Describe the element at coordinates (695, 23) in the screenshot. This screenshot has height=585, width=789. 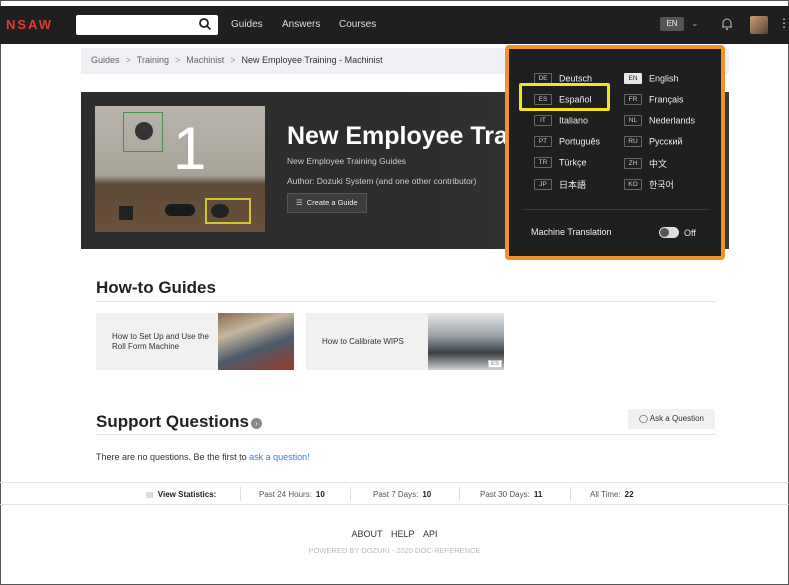
I see `chevron-down-icon: ⌄` at that location.